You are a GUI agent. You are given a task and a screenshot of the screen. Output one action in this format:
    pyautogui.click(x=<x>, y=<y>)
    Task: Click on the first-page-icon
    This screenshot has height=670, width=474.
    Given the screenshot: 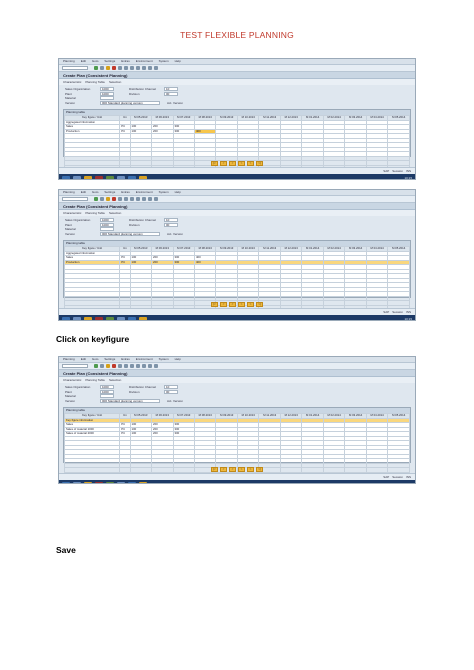 What is the action you would take?
    pyautogui.click(x=138, y=199)
    